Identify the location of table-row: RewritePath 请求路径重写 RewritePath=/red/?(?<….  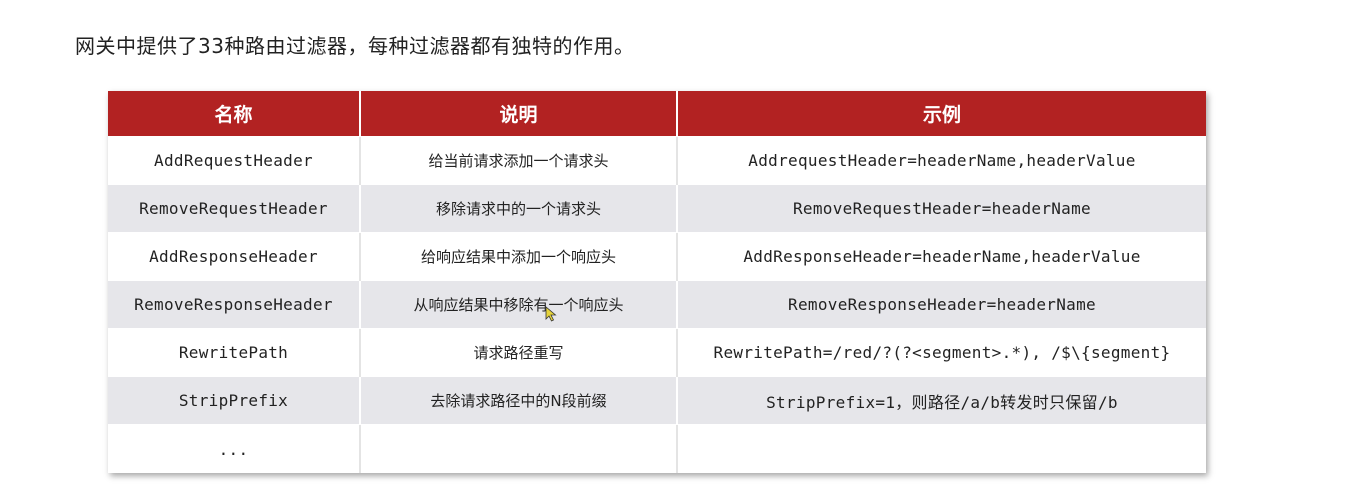
(657, 352).